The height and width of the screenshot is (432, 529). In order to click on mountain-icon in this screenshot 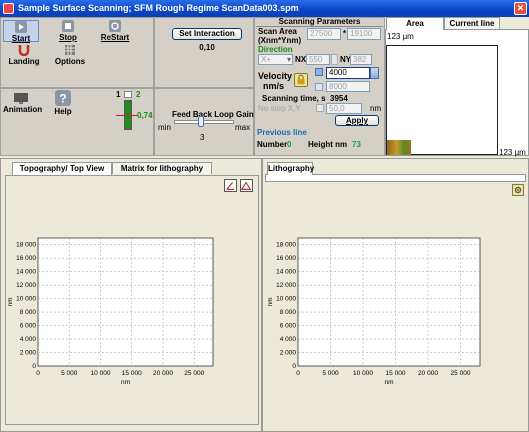, I will do `click(246, 185)`.